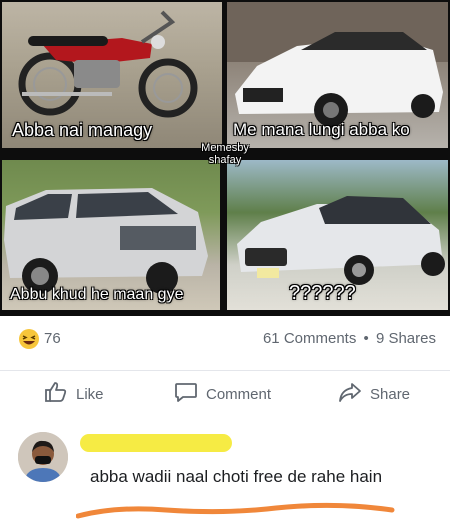  Describe the element at coordinates (236, 476) in the screenshot. I see `comment-text: abba wadii naal choti free de rahe hain` at that location.